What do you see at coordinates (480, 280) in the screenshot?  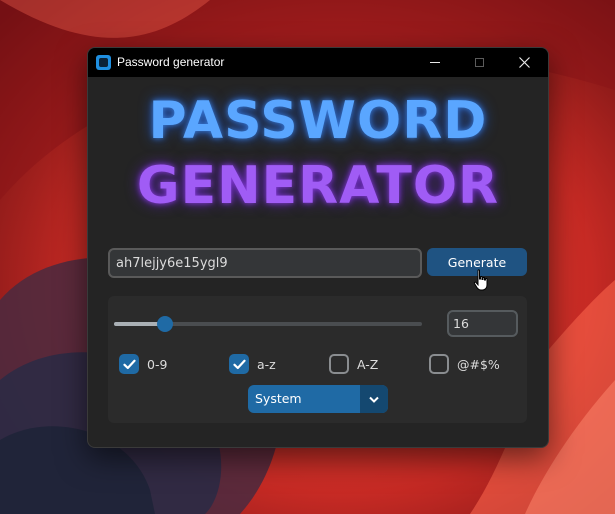 I see `hand-cursor-icon` at bounding box center [480, 280].